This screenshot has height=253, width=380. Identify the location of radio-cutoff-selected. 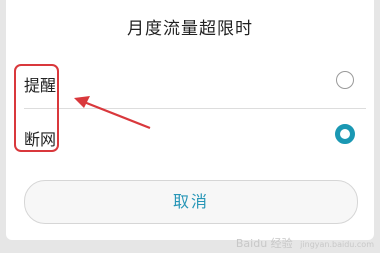
(345, 134).